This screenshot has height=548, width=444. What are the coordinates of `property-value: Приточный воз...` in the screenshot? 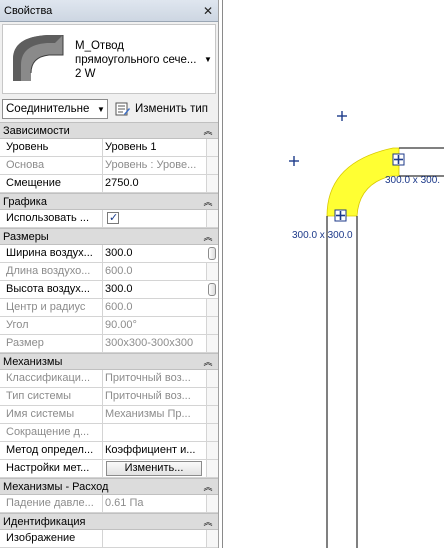 It's located at (148, 378).